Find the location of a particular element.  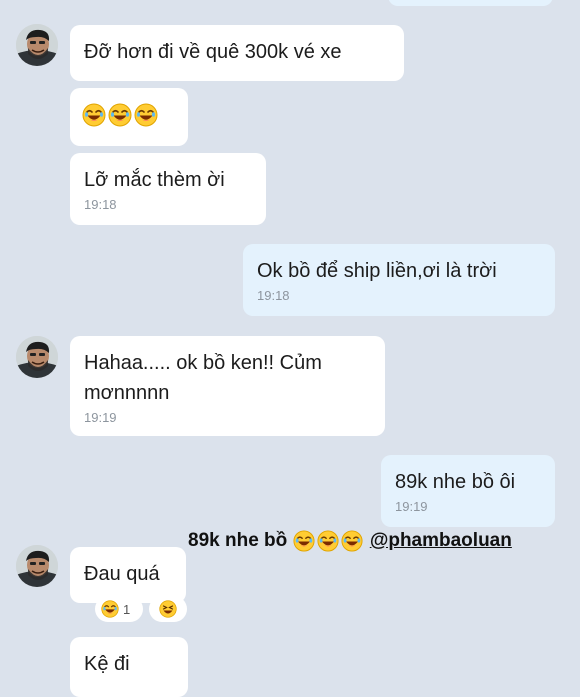

reaction-pill: 1 is located at coordinates (119, 609).